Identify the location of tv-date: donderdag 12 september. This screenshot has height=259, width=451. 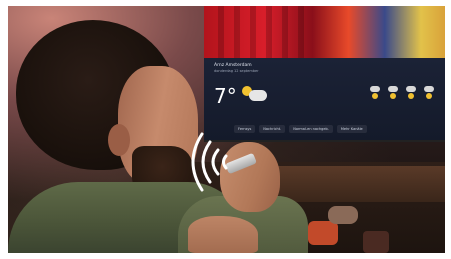
(236, 71).